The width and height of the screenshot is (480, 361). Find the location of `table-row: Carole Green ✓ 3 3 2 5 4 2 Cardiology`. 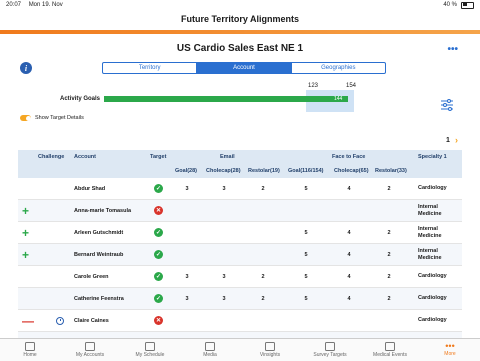

table-row: Carole Green ✓ 3 3 2 5 4 2 Cardiology is located at coordinates (240, 277).